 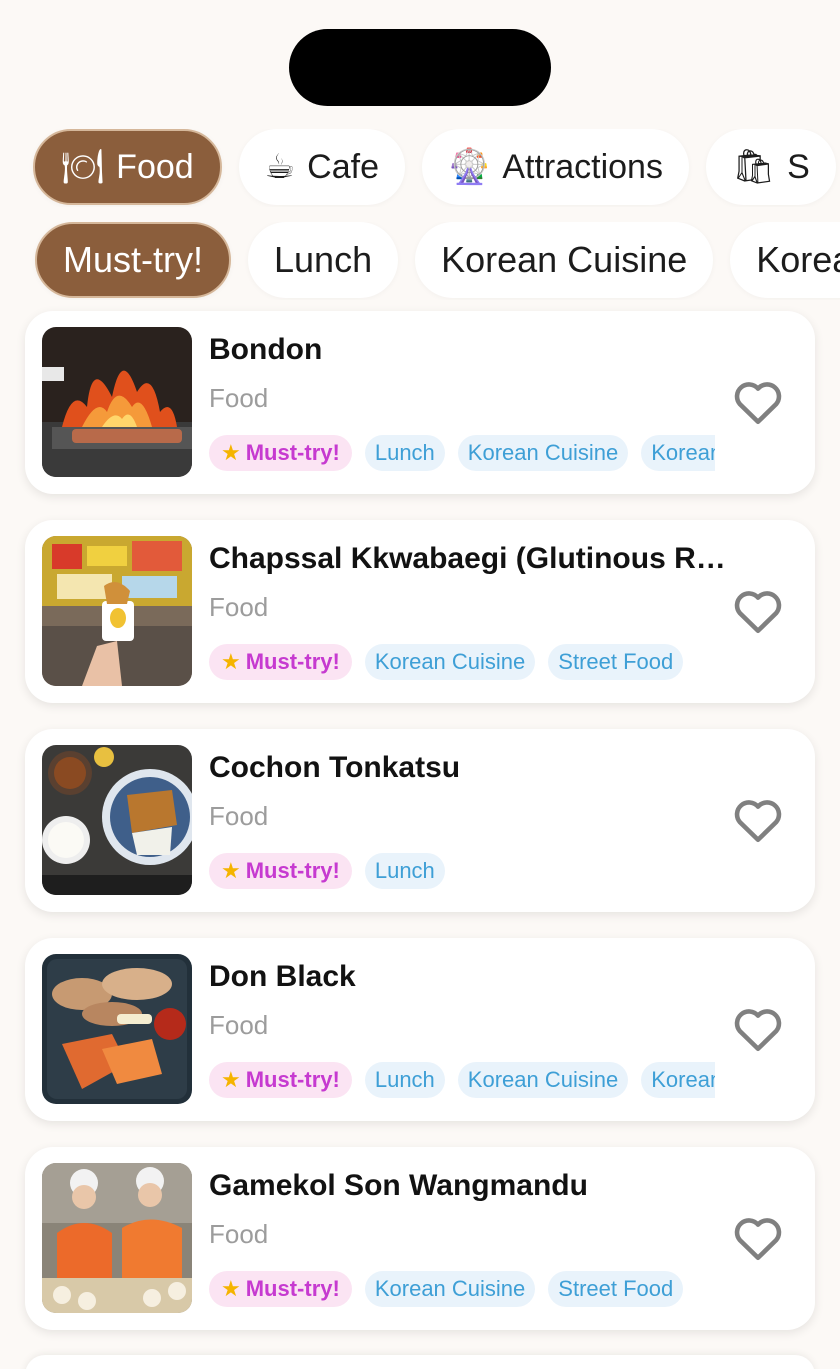 What do you see at coordinates (343, 166) in the screenshot?
I see `category-label: Cafe` at bounding box center [343, 166].